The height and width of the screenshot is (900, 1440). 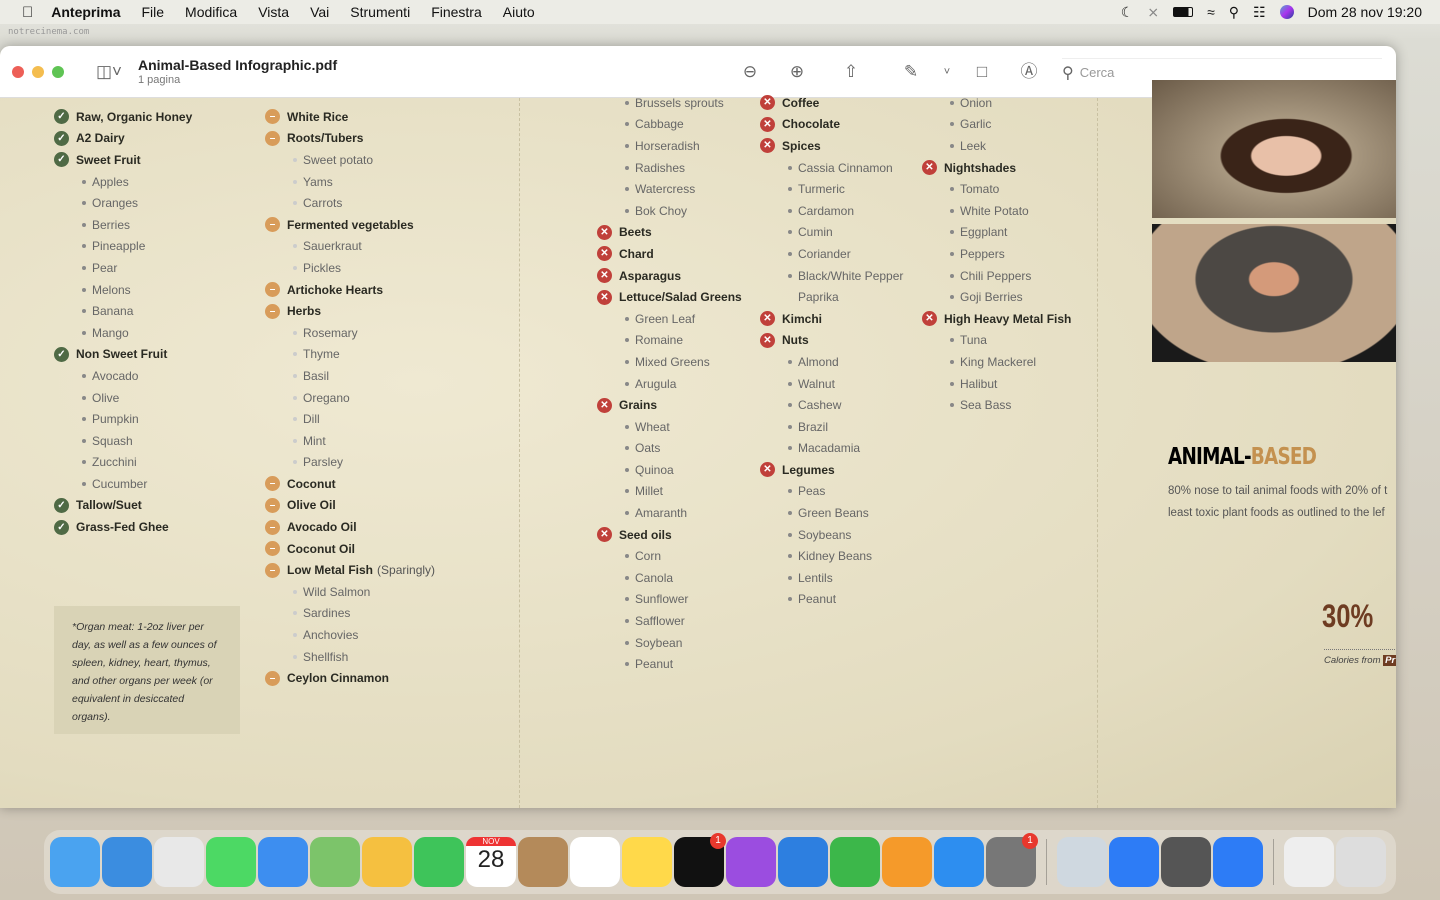 What do you see at coordinates (1238, 862) in the screenshot?
I see `dock-zoom-2-icon` at bounding box center [1238, 862].